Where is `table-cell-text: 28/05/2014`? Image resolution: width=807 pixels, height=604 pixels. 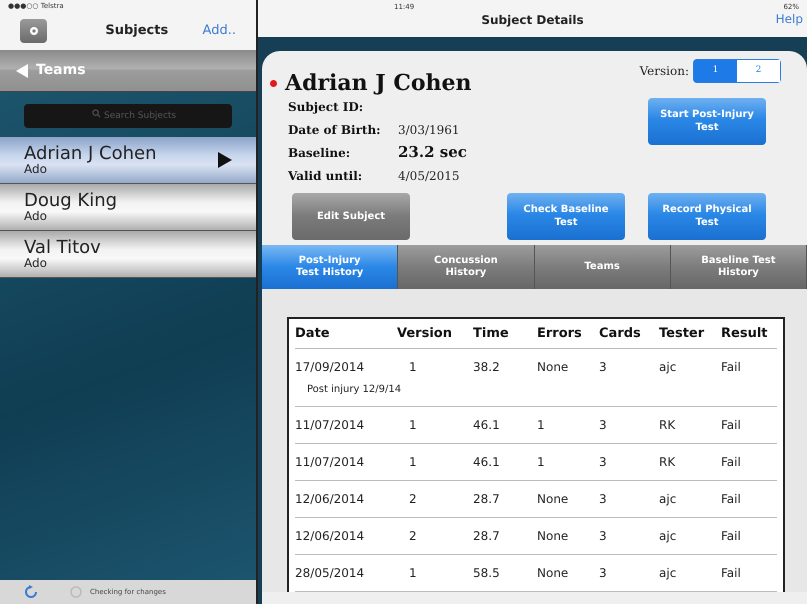 table-cell-text: 28/05/2014 is located at coordinates (330, 573).